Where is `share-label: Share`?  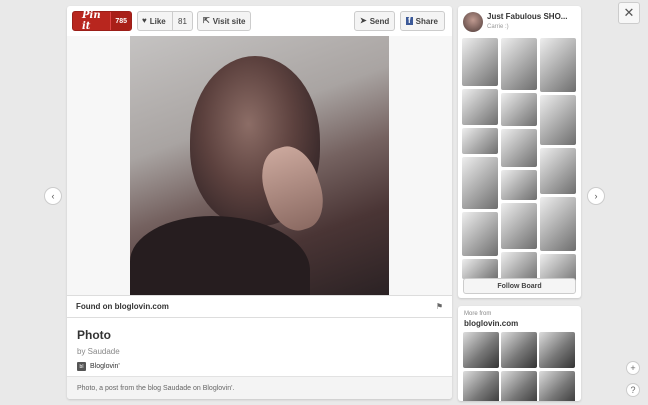 share-label: Share is located at coordinates (426, 21).